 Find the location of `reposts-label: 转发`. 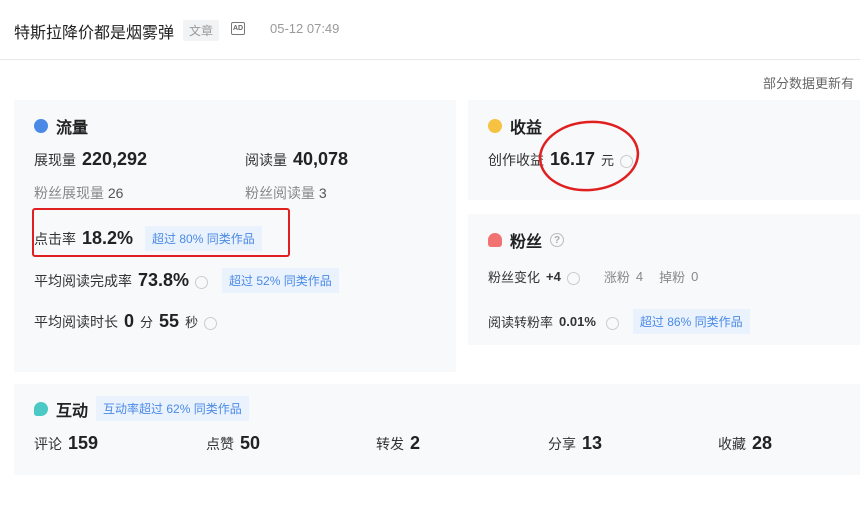

reposts-label: 转发 is located at coordinates (390, 444).